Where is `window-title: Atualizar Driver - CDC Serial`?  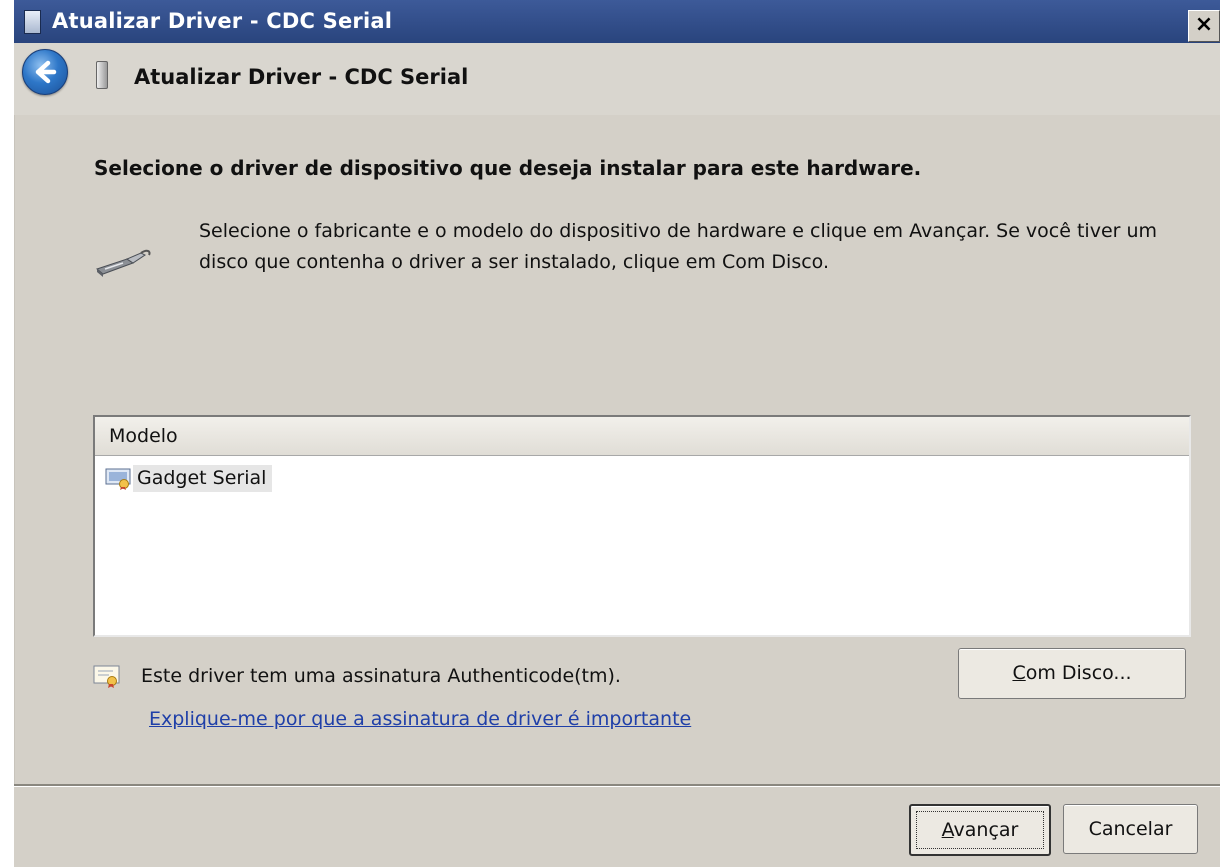
window-title: Atualizar Driver - CDC Serial is located at coordinates (222, 21).